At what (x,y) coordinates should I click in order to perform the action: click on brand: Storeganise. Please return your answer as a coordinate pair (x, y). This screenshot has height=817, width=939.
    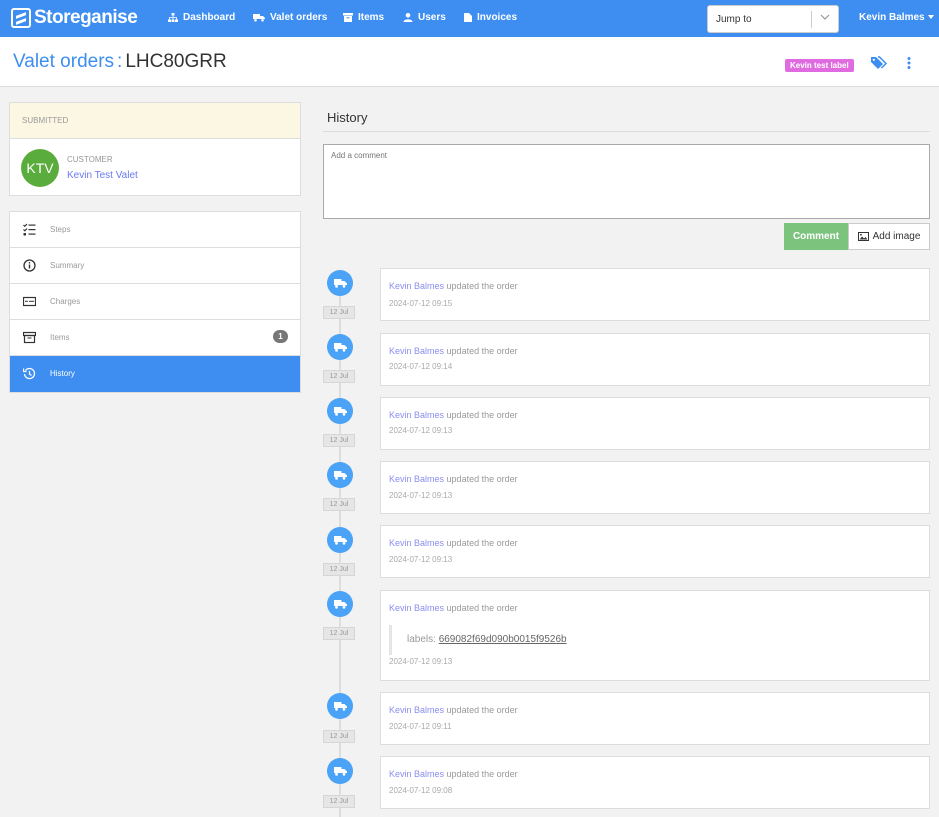
    Looking at the image, I should click on (74, 18).